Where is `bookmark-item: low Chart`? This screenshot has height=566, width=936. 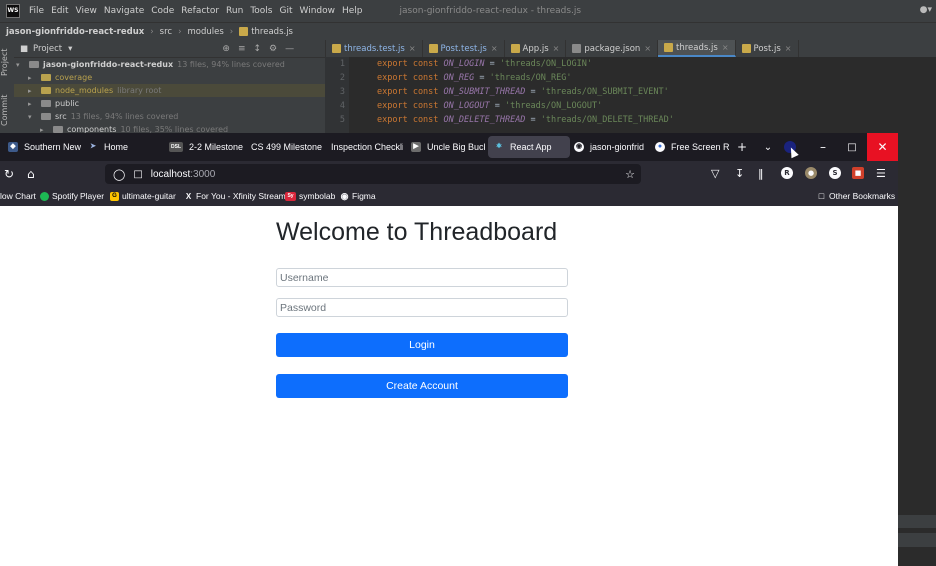
bookmark-item: low Chart is located at coordinates (18, 196).